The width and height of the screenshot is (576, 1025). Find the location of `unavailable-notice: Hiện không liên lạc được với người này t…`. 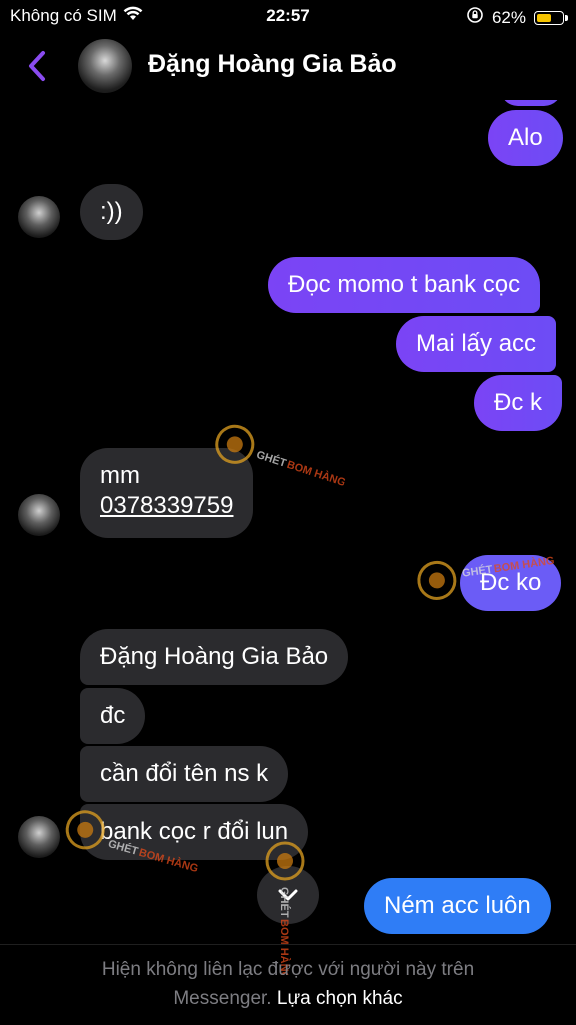

unavailable-notice: Hiện không liên lạc được với người này t… is located at coordinates (288, 984).